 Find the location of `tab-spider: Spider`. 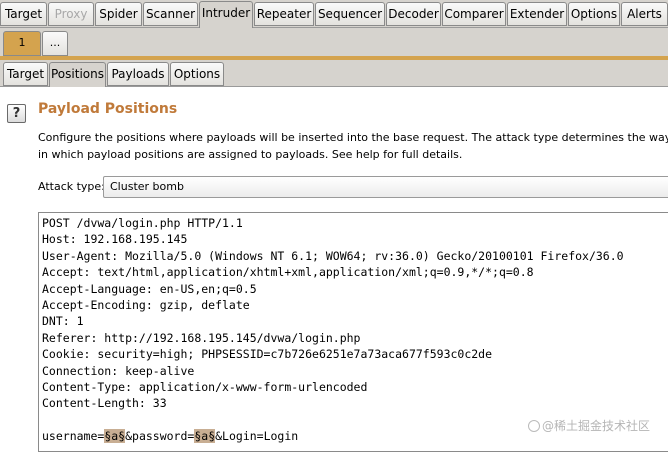

tab-spider: Spider is located at coordinates (118, 14).